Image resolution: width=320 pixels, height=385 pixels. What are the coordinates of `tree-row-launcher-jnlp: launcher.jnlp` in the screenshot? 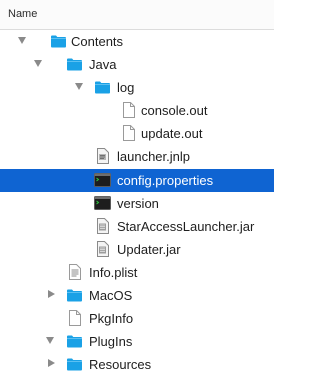 It's located at (137, 156).